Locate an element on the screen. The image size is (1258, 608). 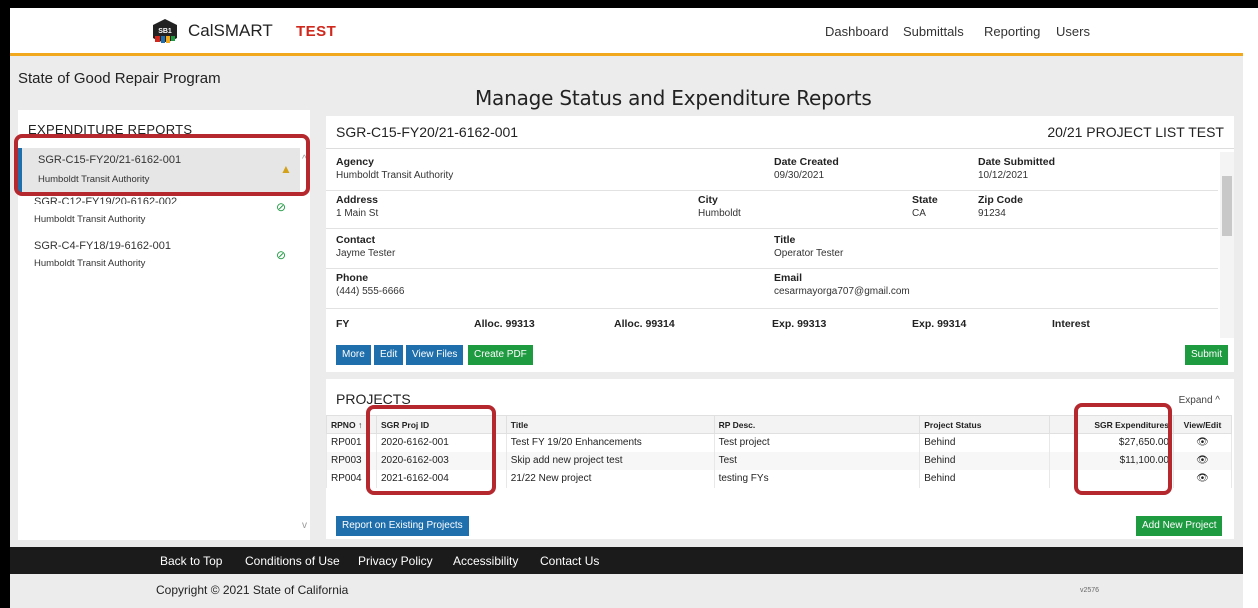
date-created-field: Date Created 09/30/2021 is located at coordinates (806, 168).